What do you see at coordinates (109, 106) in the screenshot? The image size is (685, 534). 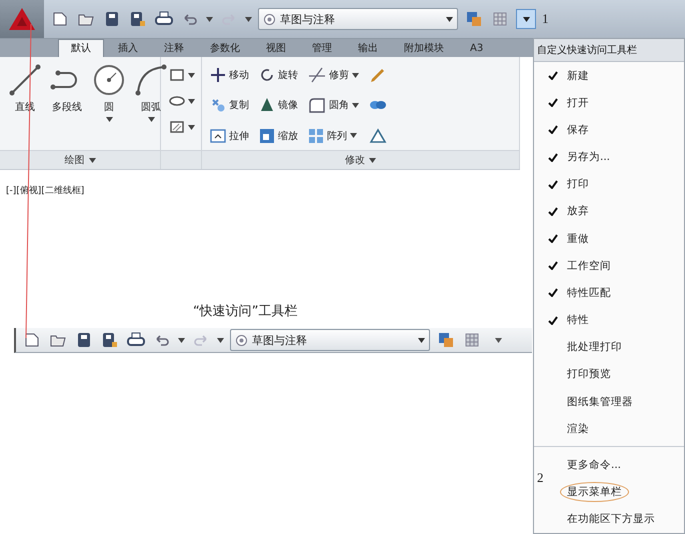 I see `draw-tool-button: 圆` at bounding box center [109, 106].